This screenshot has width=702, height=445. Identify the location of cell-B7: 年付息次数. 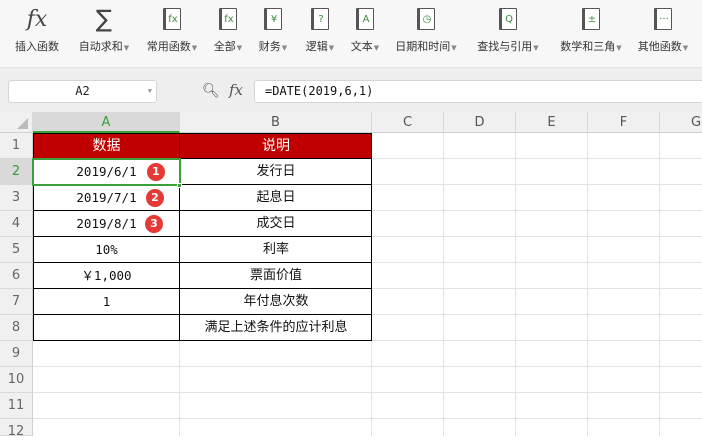
(276, 302).